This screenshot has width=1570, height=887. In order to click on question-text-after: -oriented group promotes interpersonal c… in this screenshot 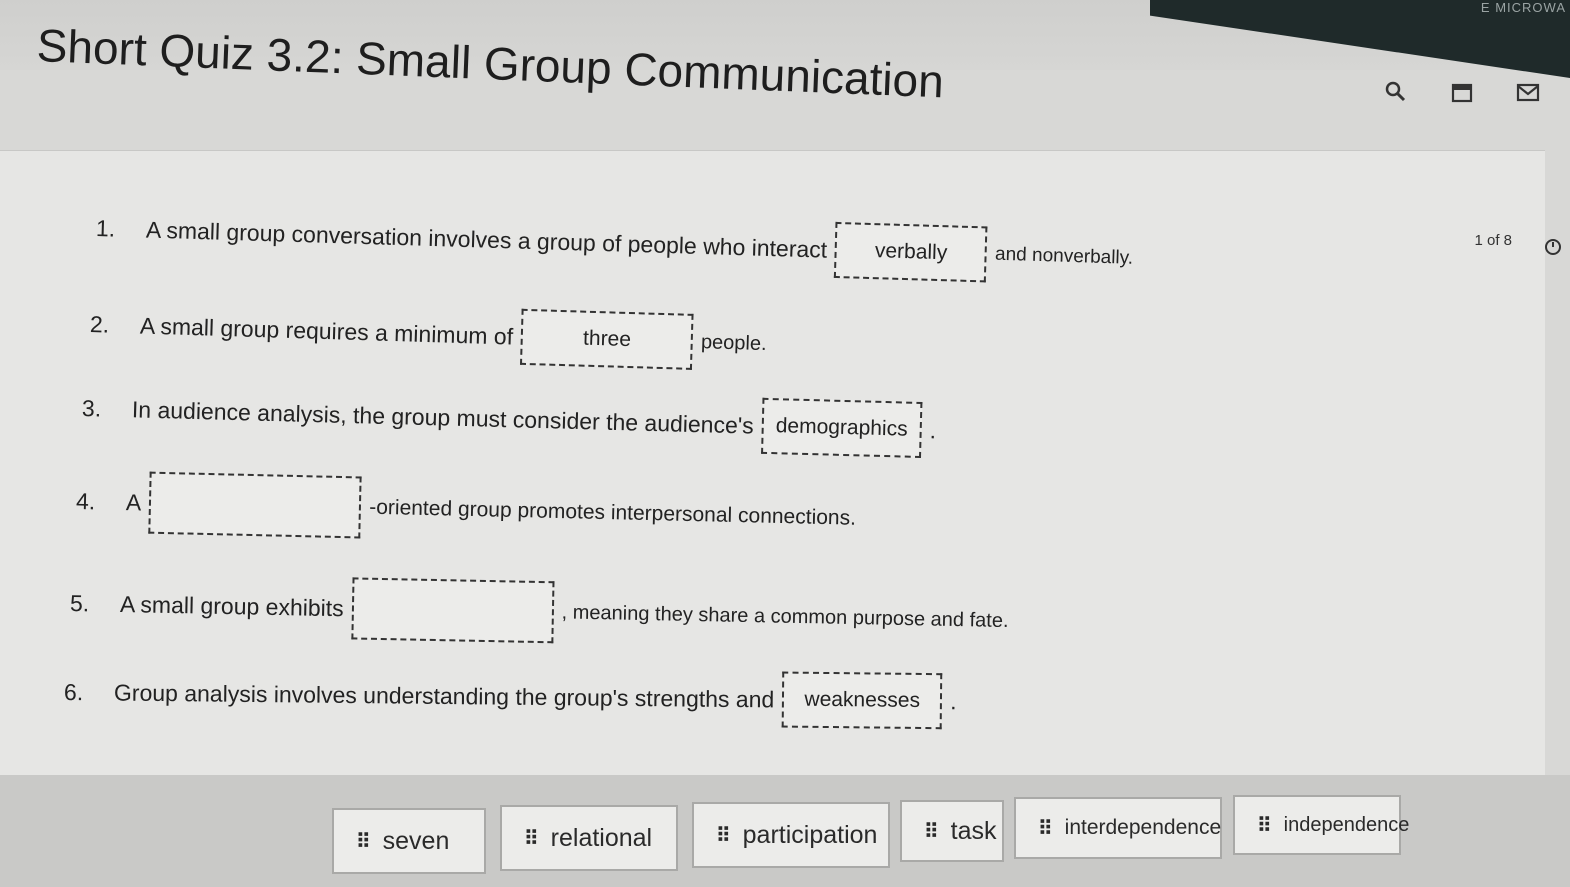, I will do `click(613, 512)`.